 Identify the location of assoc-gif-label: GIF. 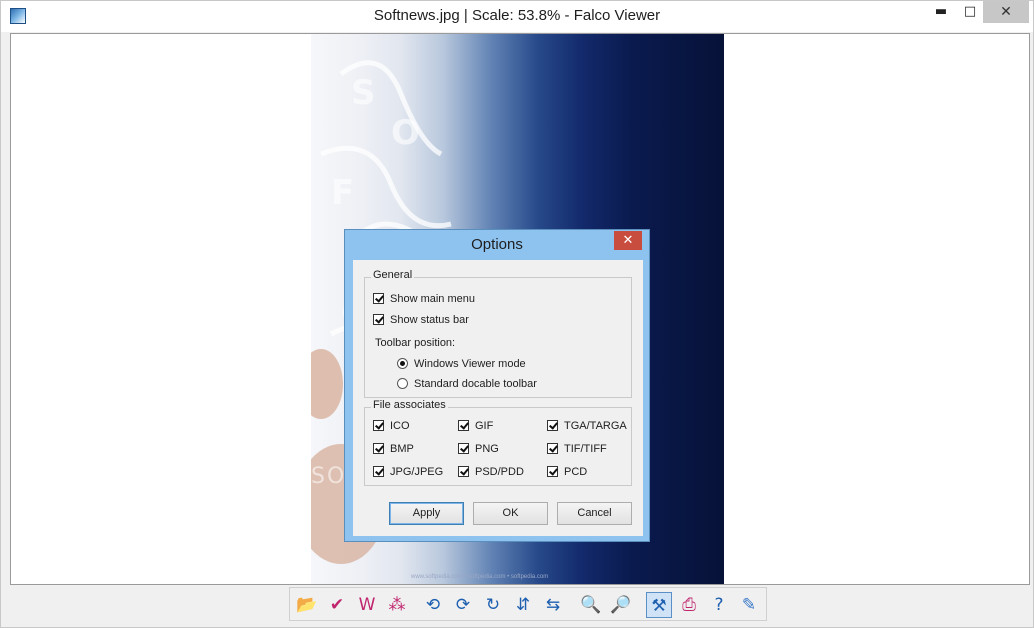
(484, 426).